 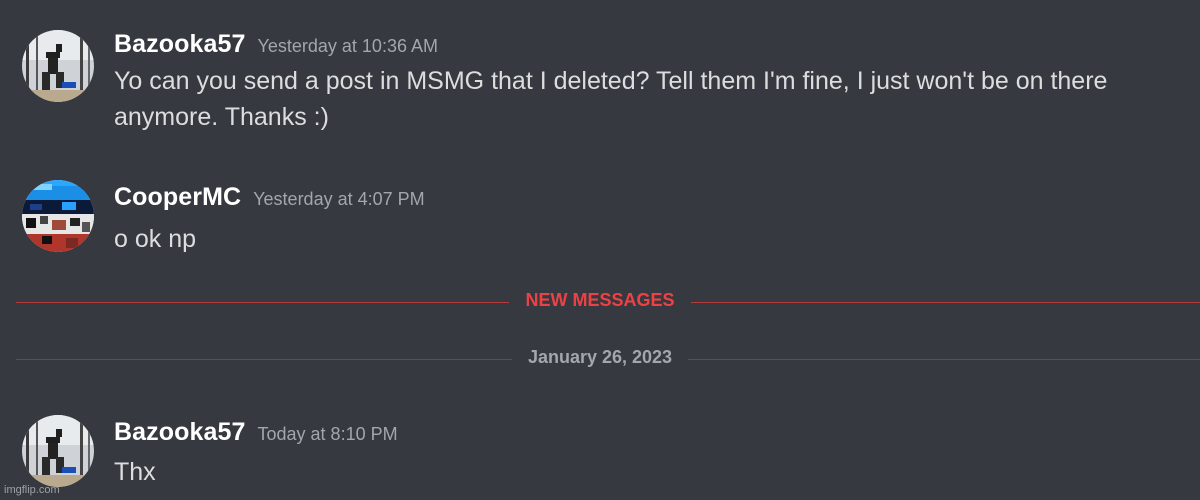 I want to click on timestamp: Today at 8:10 PM, so click(x=328, y=434).